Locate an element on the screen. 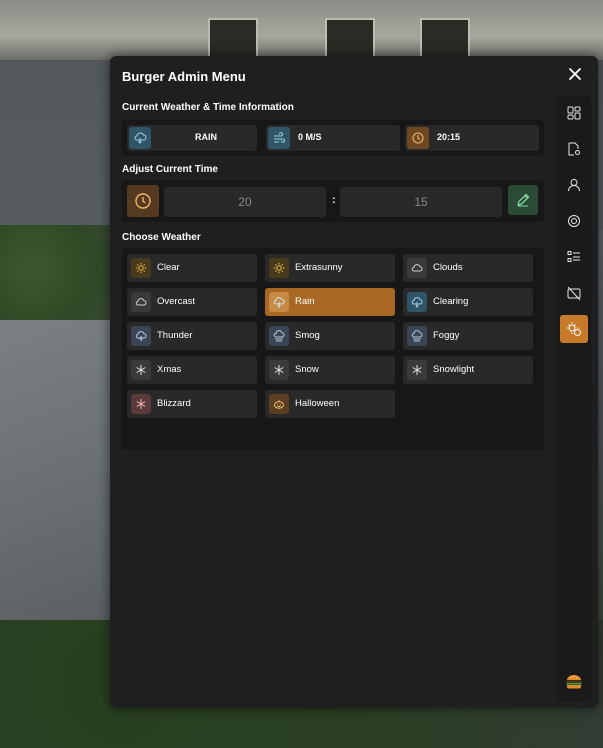 Image resolution: width=603 pixels, height=748 pixels. weather-section-label: Choose Weather is located at coordinates (161, 237).